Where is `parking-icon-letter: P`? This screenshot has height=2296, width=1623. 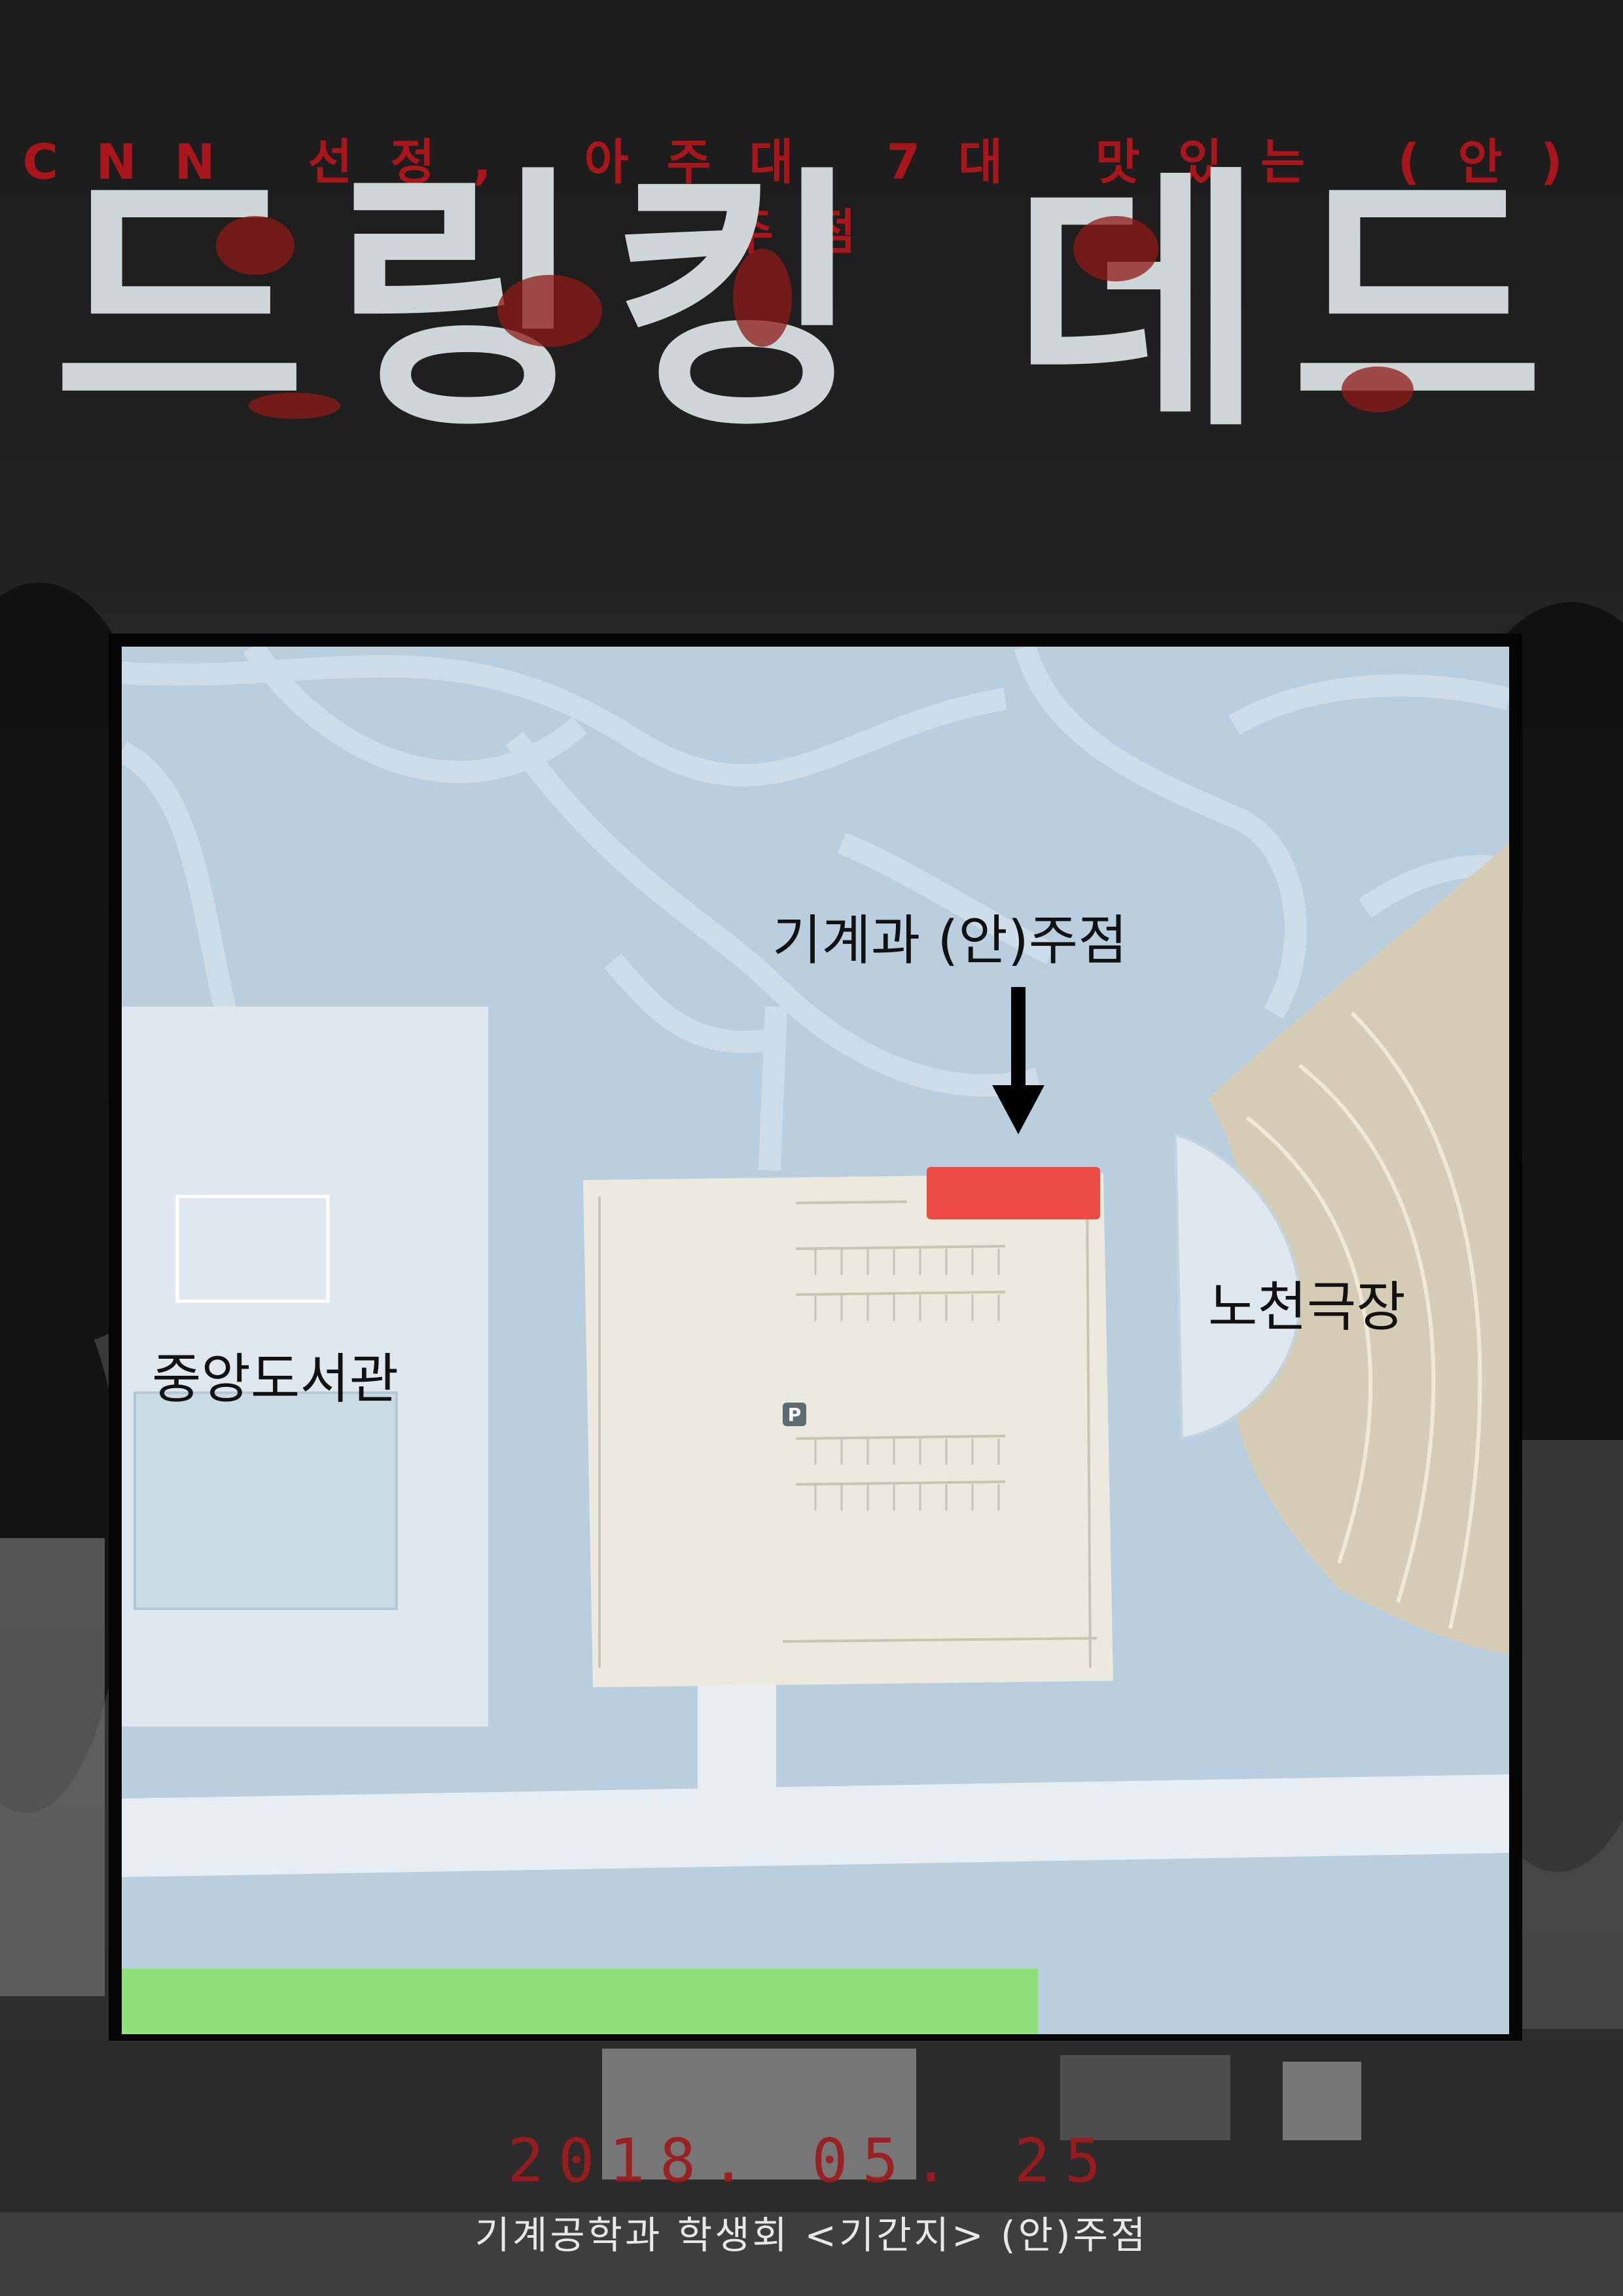 parking-icon-letter: P is located at coordinates (795, 1415).